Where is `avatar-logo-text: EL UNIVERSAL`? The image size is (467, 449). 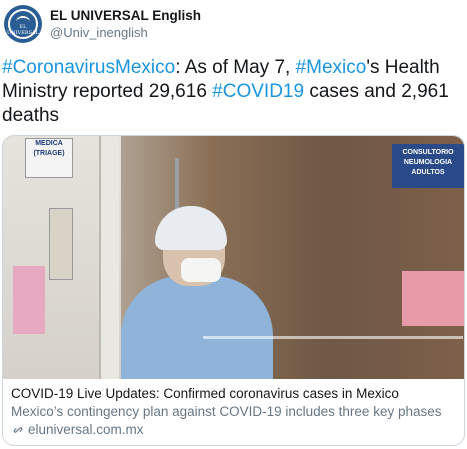
avatar-logo-text: EL UNIVERSAL is located at coordinates (23, 30).